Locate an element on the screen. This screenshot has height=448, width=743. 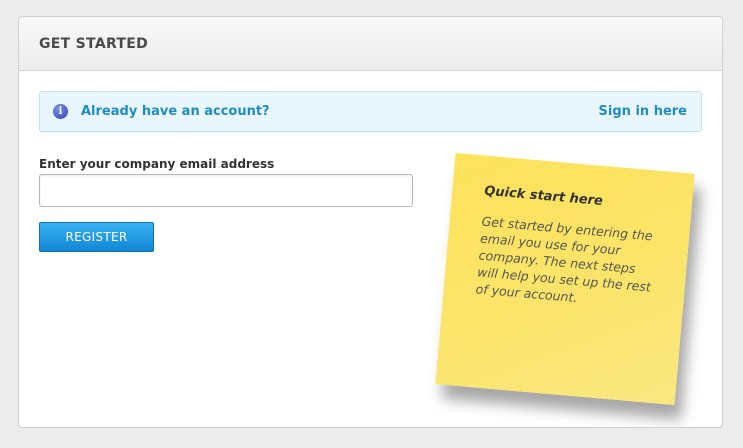
register-button: REGISTER is located at coordinates (96, 237).